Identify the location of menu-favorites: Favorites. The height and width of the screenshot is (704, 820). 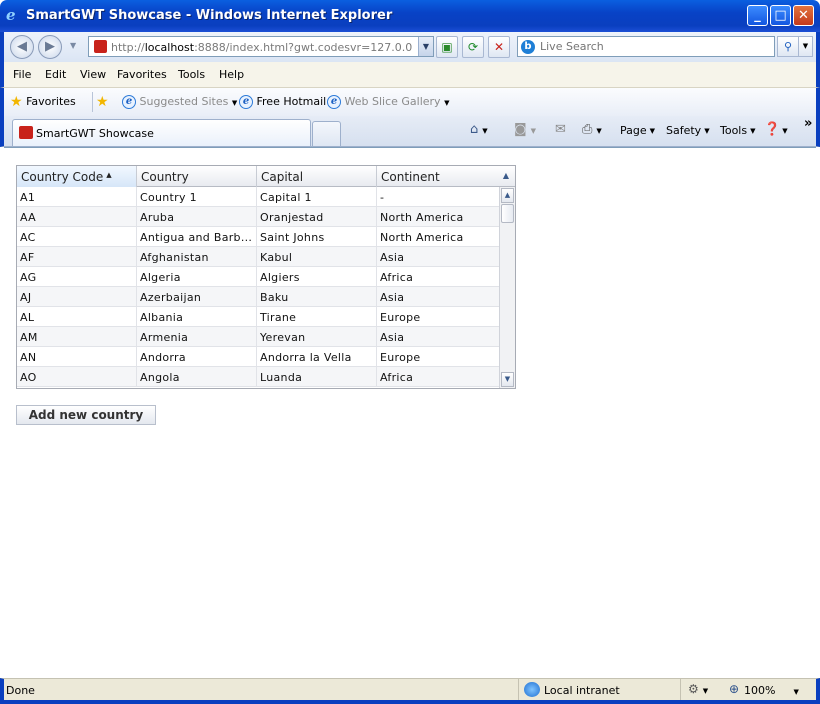
(142, 74).